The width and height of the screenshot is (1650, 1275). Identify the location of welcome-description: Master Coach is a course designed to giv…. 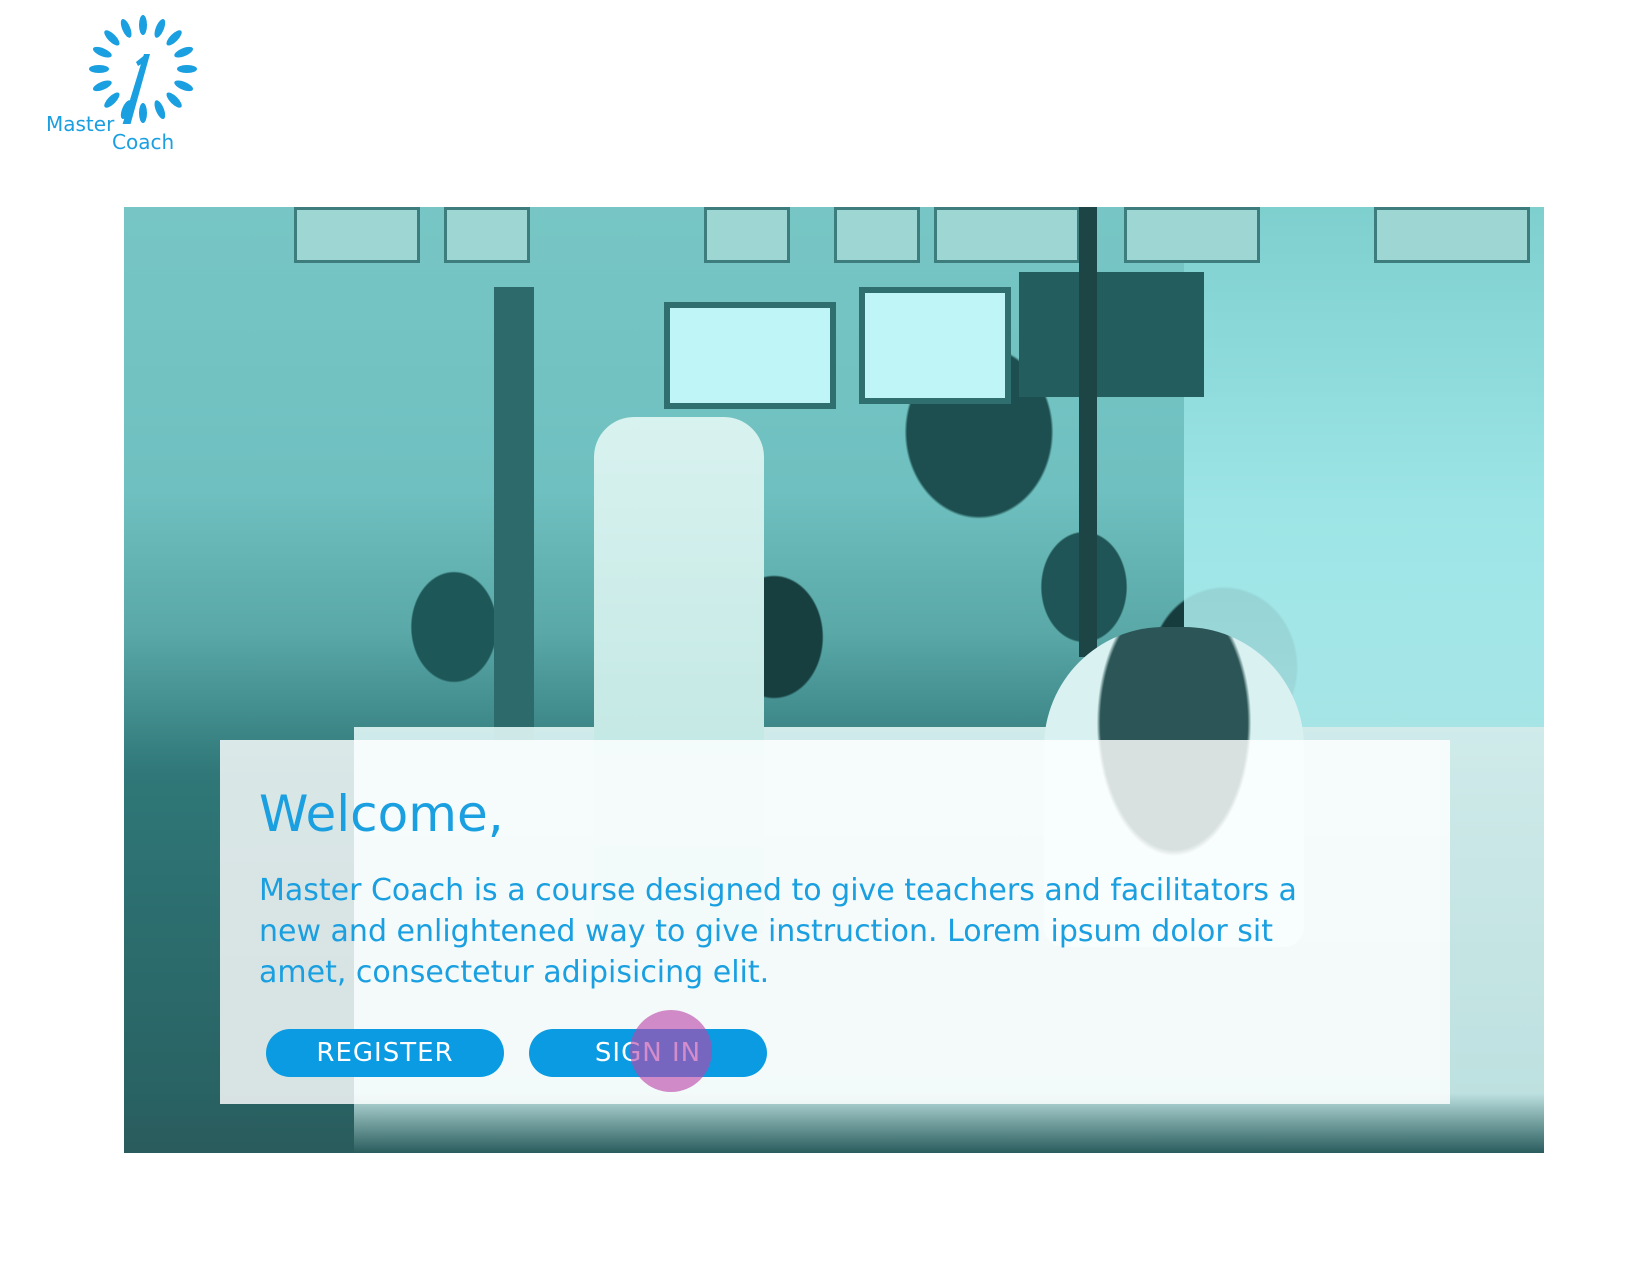
(778, 931).